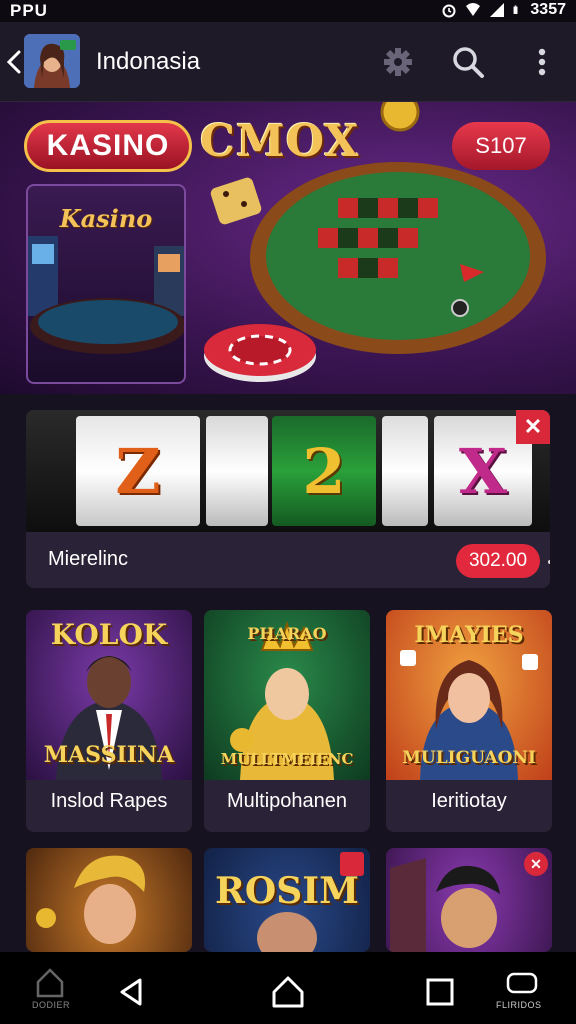  What do you see at coordinates (440, 992) in the screenshot?
I see `nav-recents-icon` at bounding box center [440, 992].